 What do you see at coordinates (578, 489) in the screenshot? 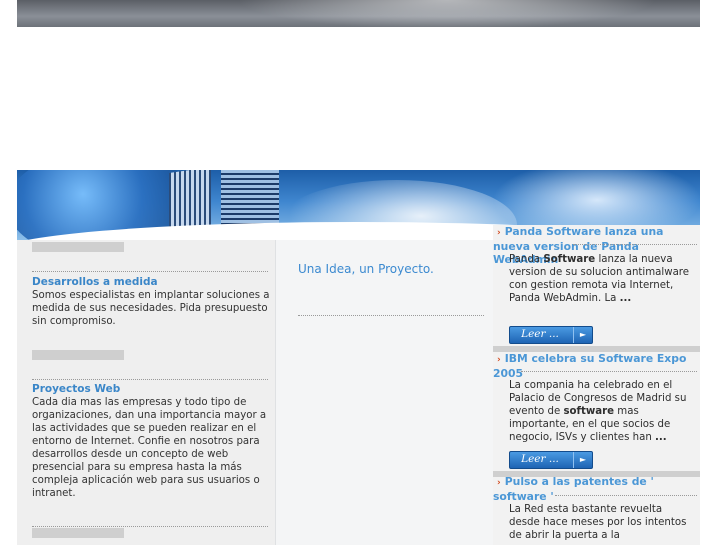
I see `news-item-title: › Pulso a las patentes de ' software '` at bounding box center [578, 489].